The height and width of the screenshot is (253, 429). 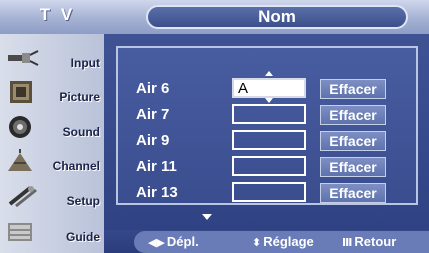 What do you see at coordinates (20, 160) in the screenshot?
I see `channel-icon` at bounding box center [20, 160].